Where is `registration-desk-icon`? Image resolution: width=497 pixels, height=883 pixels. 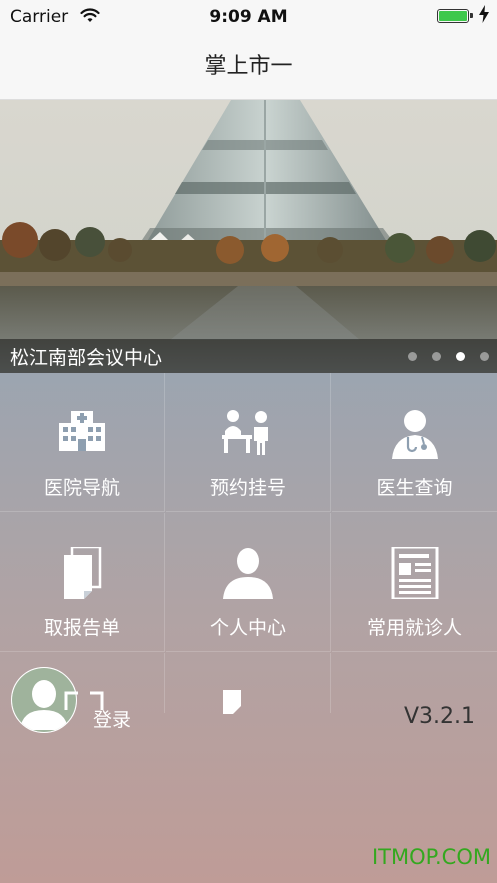 registration-desk-icon is located at coordinates (248, 433).